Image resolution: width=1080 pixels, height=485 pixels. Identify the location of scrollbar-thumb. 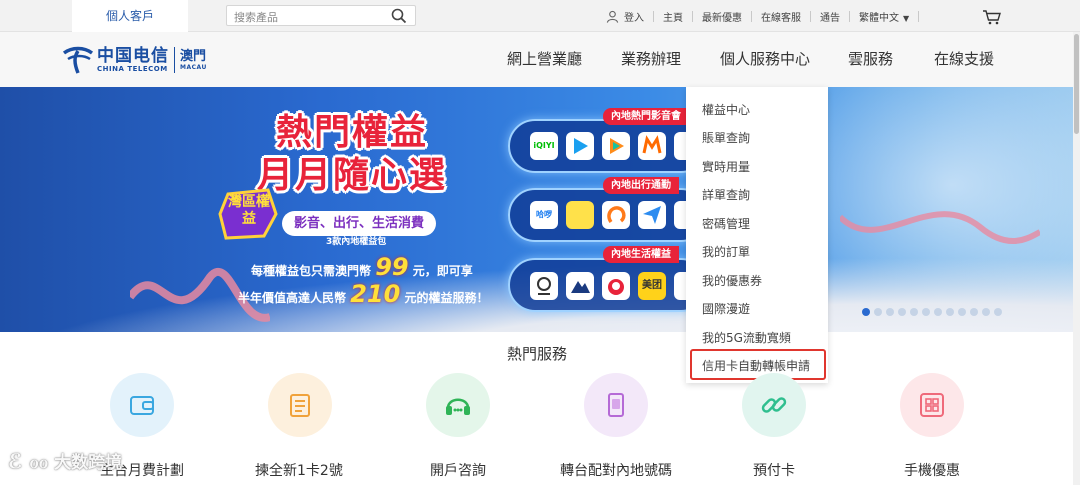
(1076, 84).